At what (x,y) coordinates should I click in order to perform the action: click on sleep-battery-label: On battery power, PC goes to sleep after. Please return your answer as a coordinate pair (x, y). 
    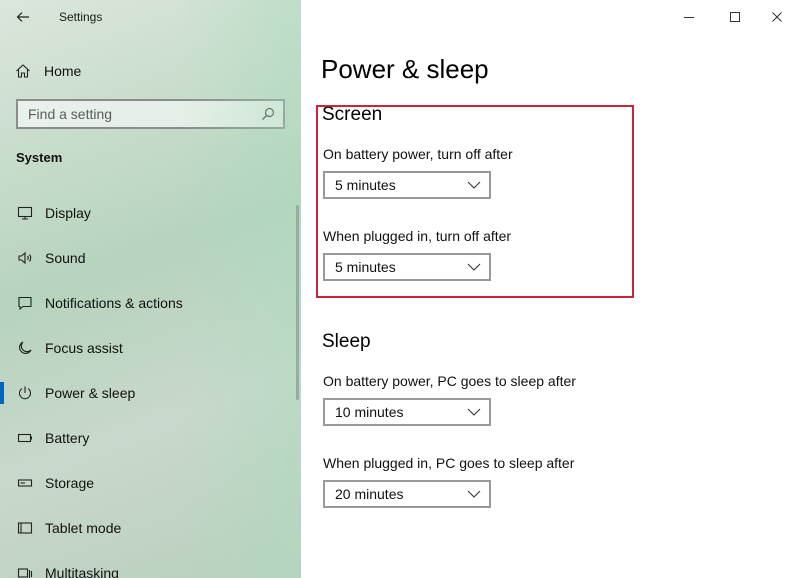
    Looking at the image, I should click on (449, 381).